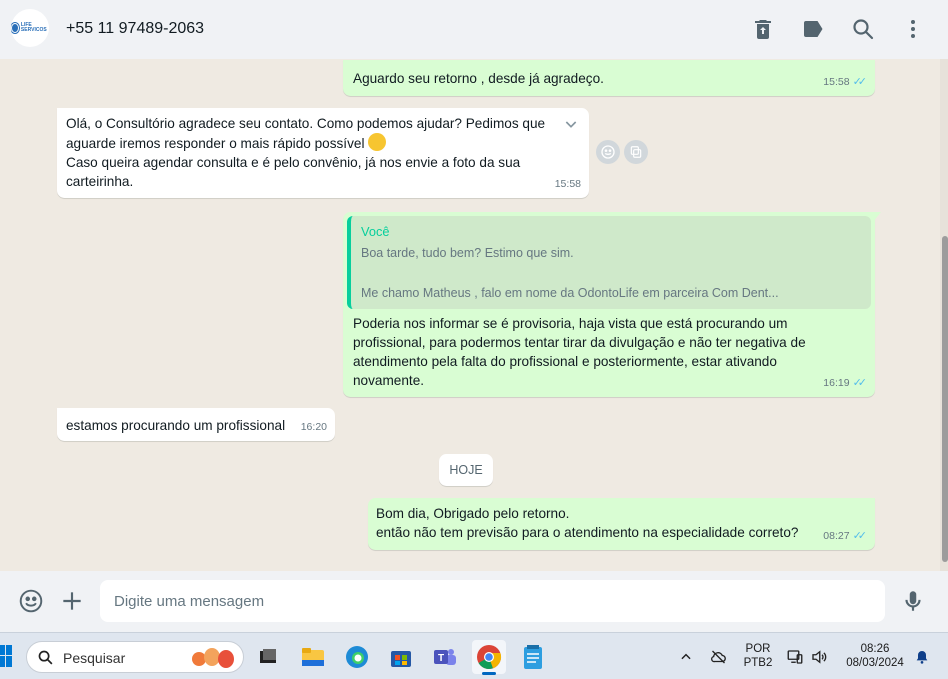  Describe the element at coordinates (100, 181) in the screenshot. I see `message-text: carteirinha.` at that location.